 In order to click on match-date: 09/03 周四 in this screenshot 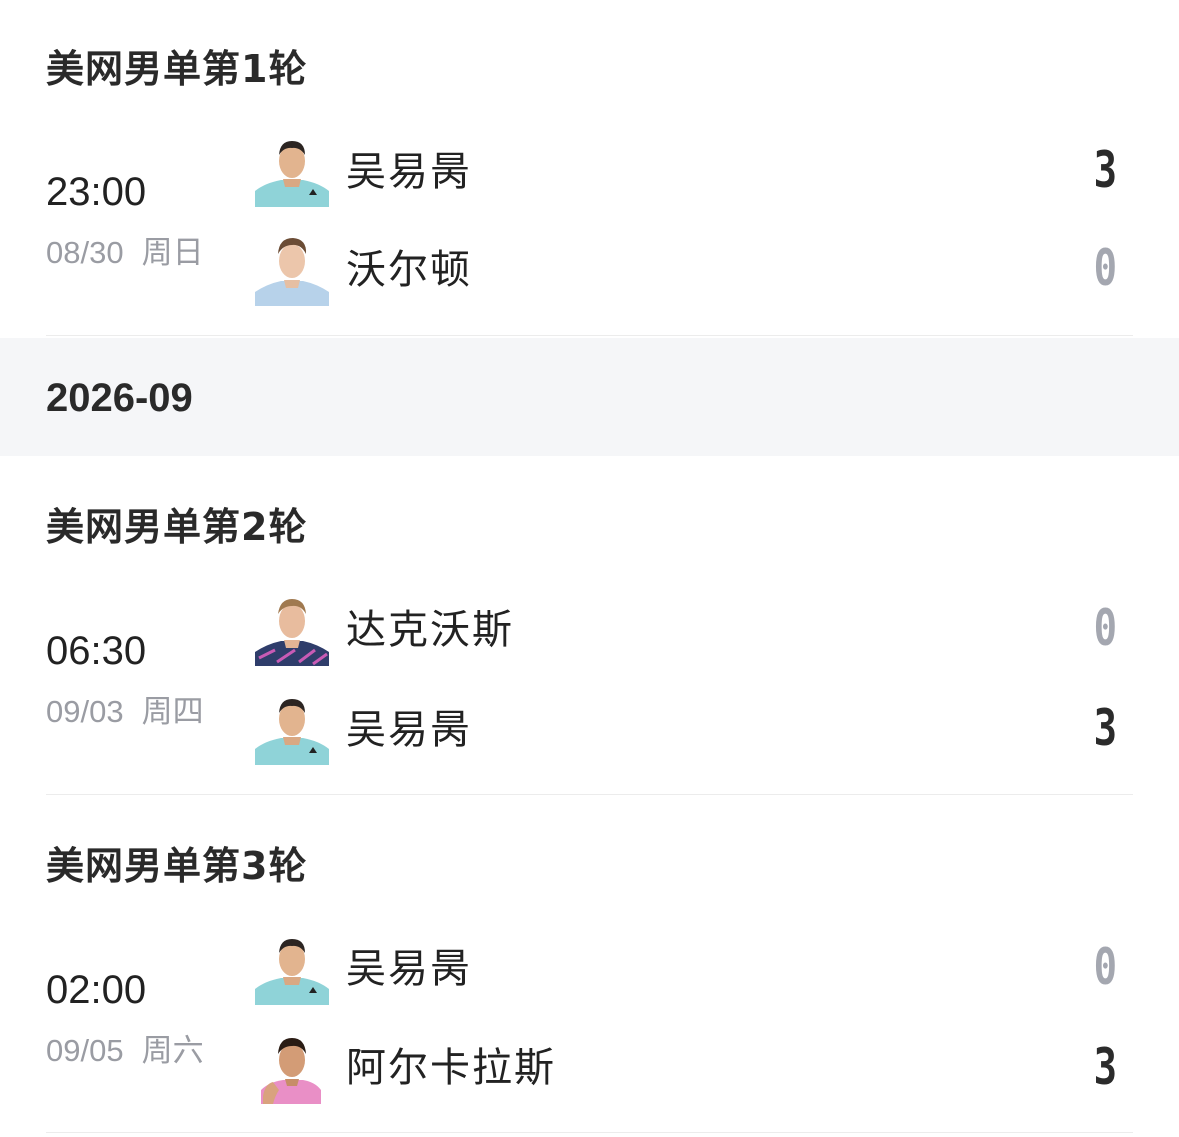, I will do `click(125, 711)`.